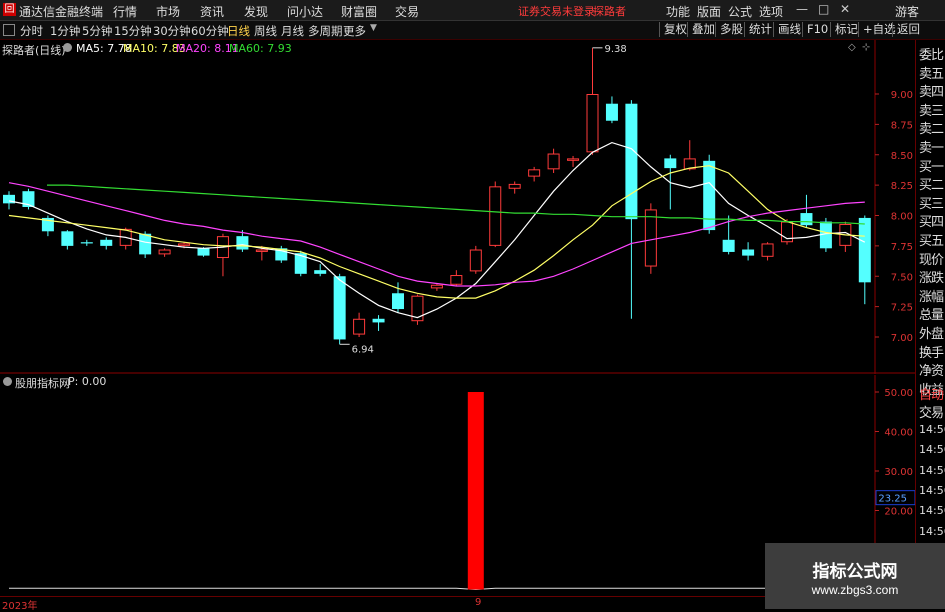 This screenshot has width=945, height=612. What do you see at coordinates (292, 31) in the screenshot?
I see `period-monthly: 月线` at bounding box center [292, 31].